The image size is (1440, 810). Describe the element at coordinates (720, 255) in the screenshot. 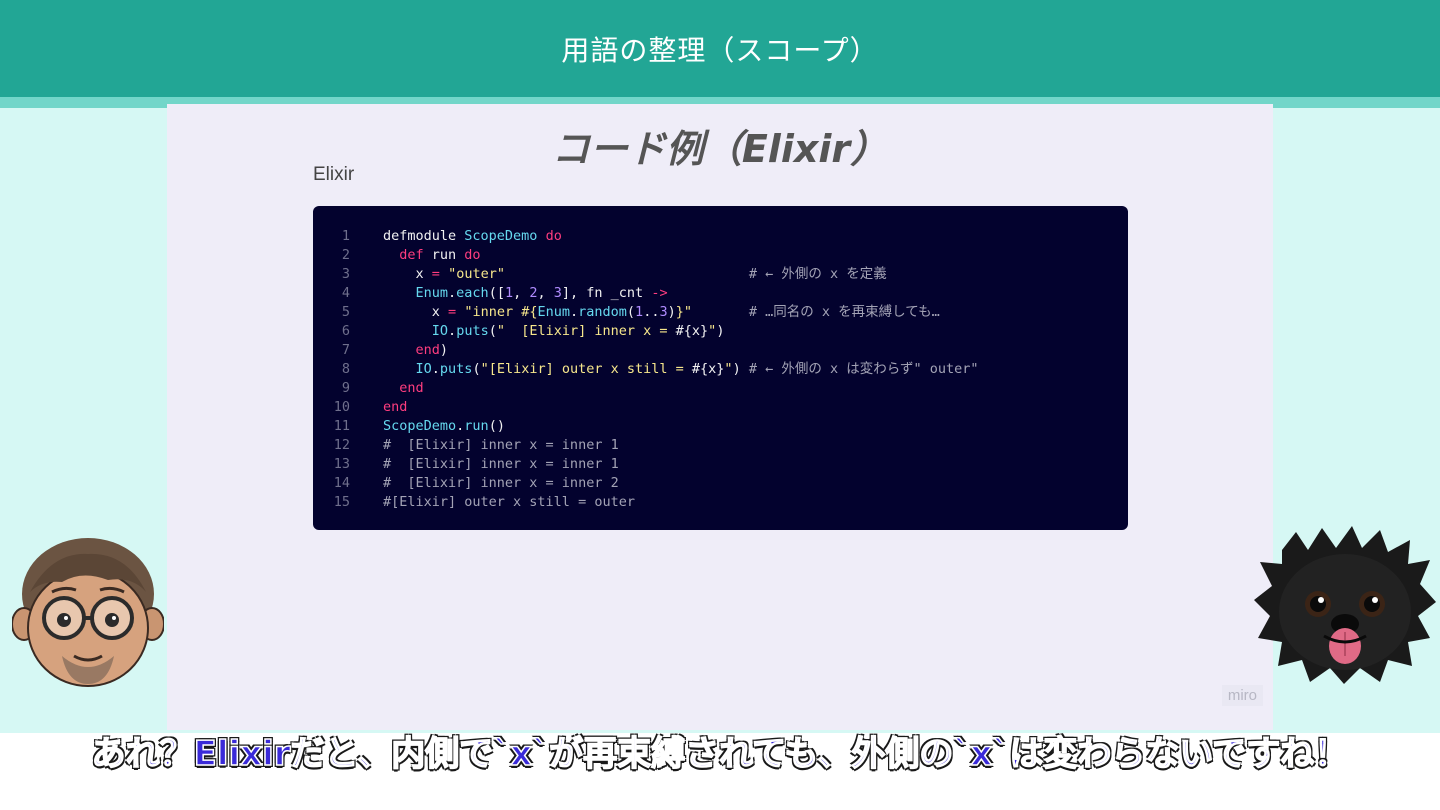

I see `code-line: 2 def run do` at that location.